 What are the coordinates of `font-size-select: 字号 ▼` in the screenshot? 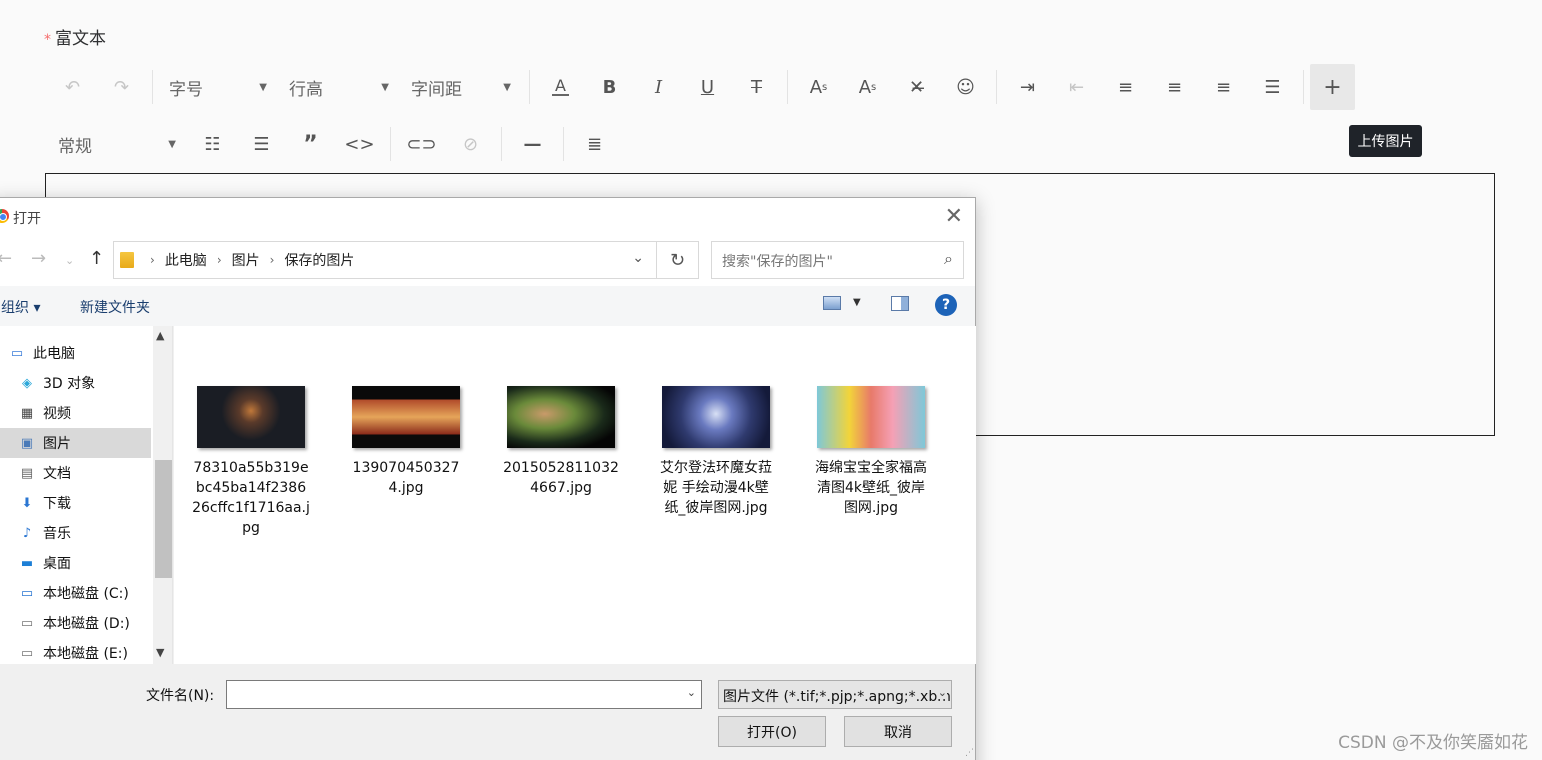 It's located at (219, 87).